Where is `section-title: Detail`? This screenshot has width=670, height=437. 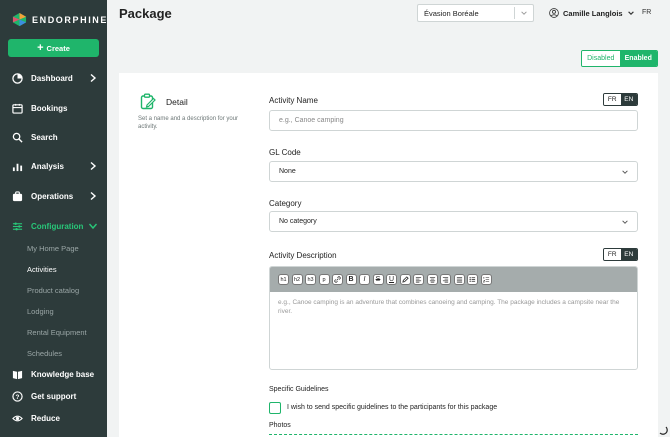 section-title: Detail is located at coordinates (177, 102).